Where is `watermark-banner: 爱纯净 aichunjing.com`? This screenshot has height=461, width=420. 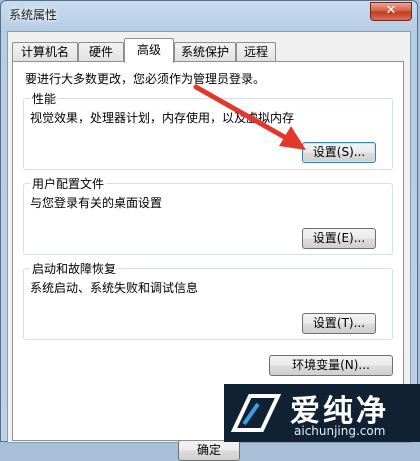
watermark-banner: 爱纯净 aichunjing.com is located at coordinates (322, 413).